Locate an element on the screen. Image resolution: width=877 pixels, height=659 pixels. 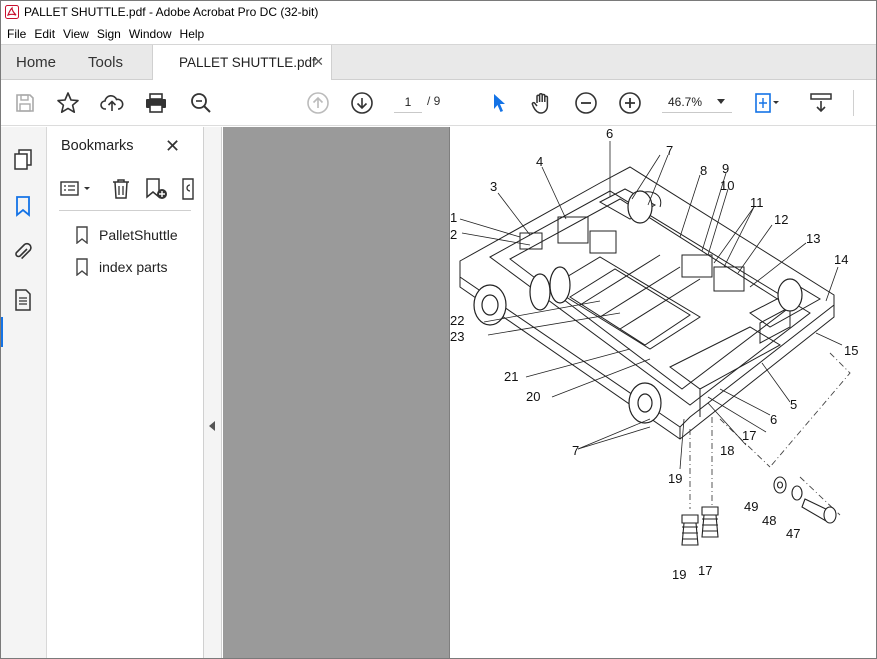
print-icon is located at coordinates (156, 103).